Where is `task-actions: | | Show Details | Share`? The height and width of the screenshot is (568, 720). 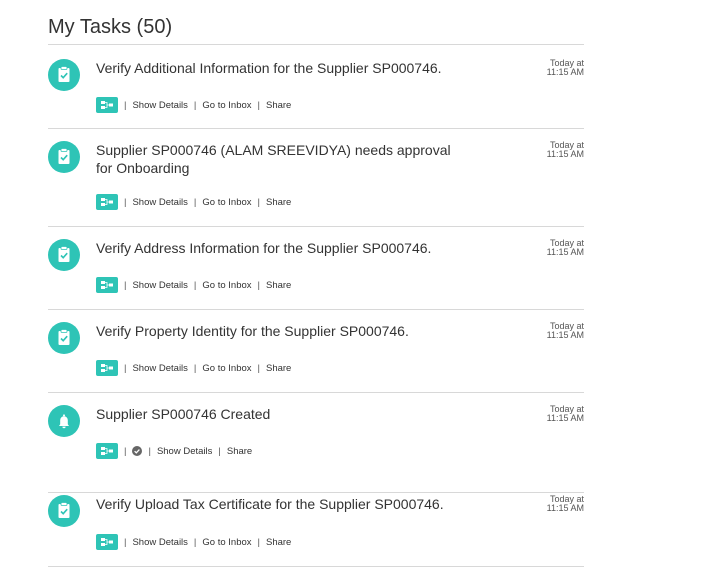
task-actions: | | Show Details | Share is located at coordinates (174, 451).